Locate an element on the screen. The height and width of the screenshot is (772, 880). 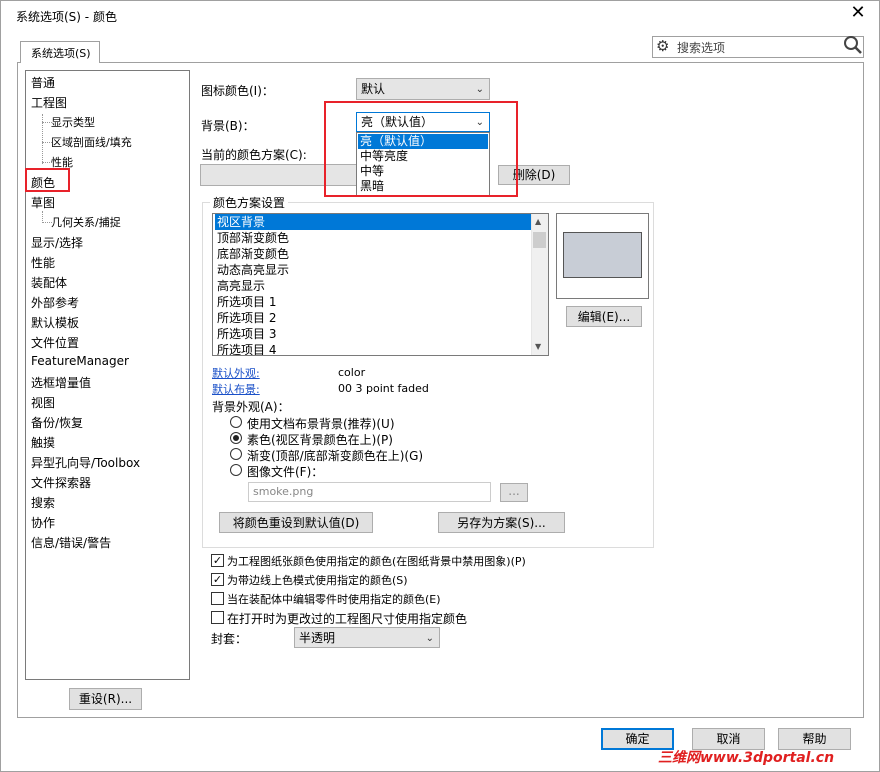
radio-document-scene is located at coordinates (236, 422).